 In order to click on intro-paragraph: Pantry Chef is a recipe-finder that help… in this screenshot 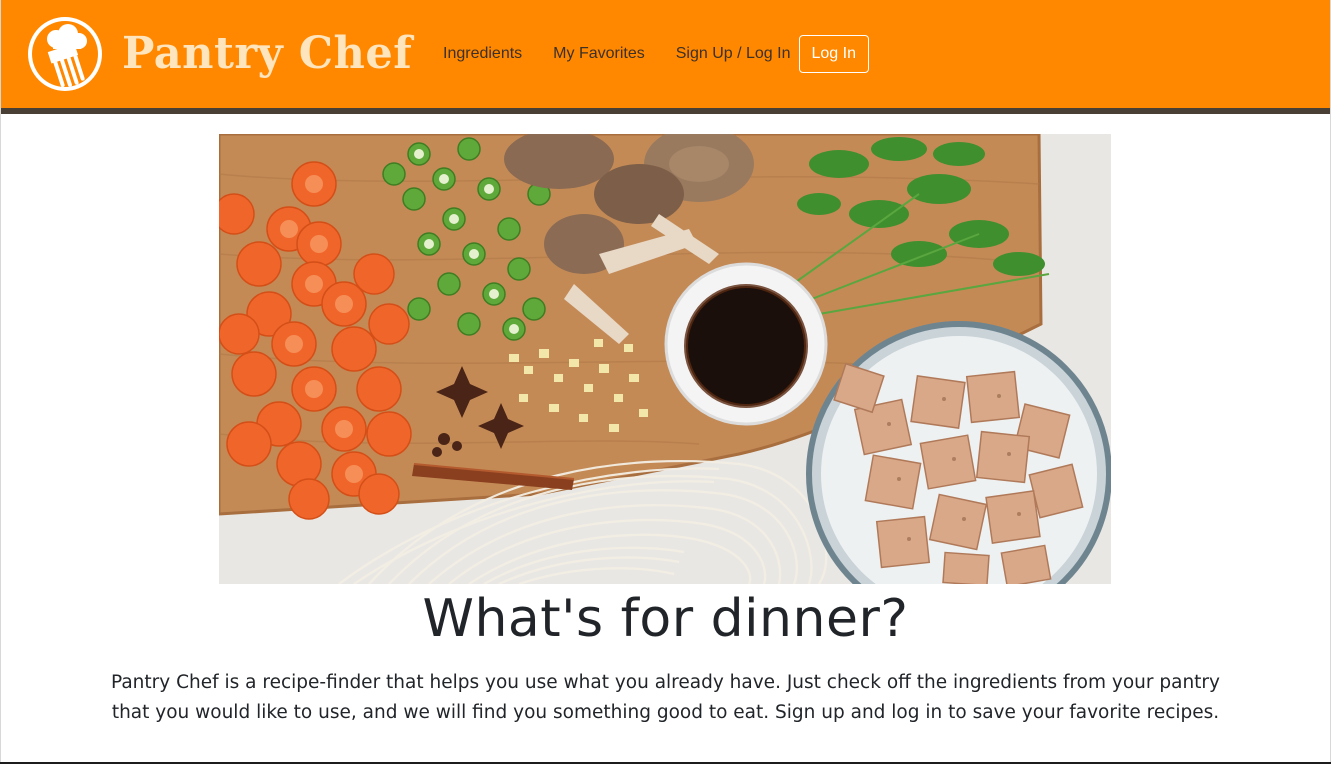, I will do `click(665, 697)`.